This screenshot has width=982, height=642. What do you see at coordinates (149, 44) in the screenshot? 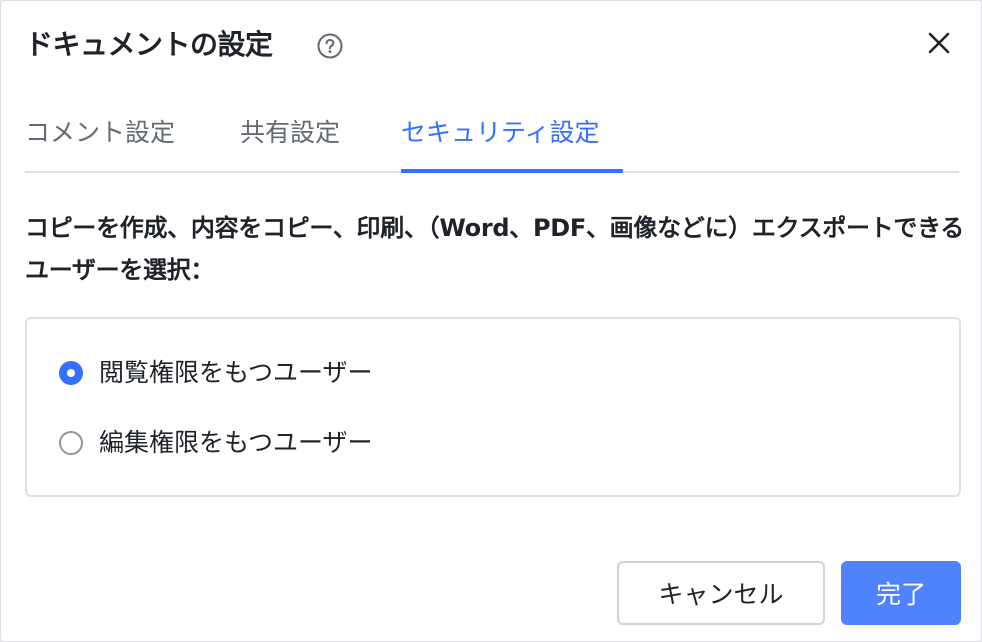
I see `dialog-title: ドキュメントの設定` at bounding box center [149, 44].